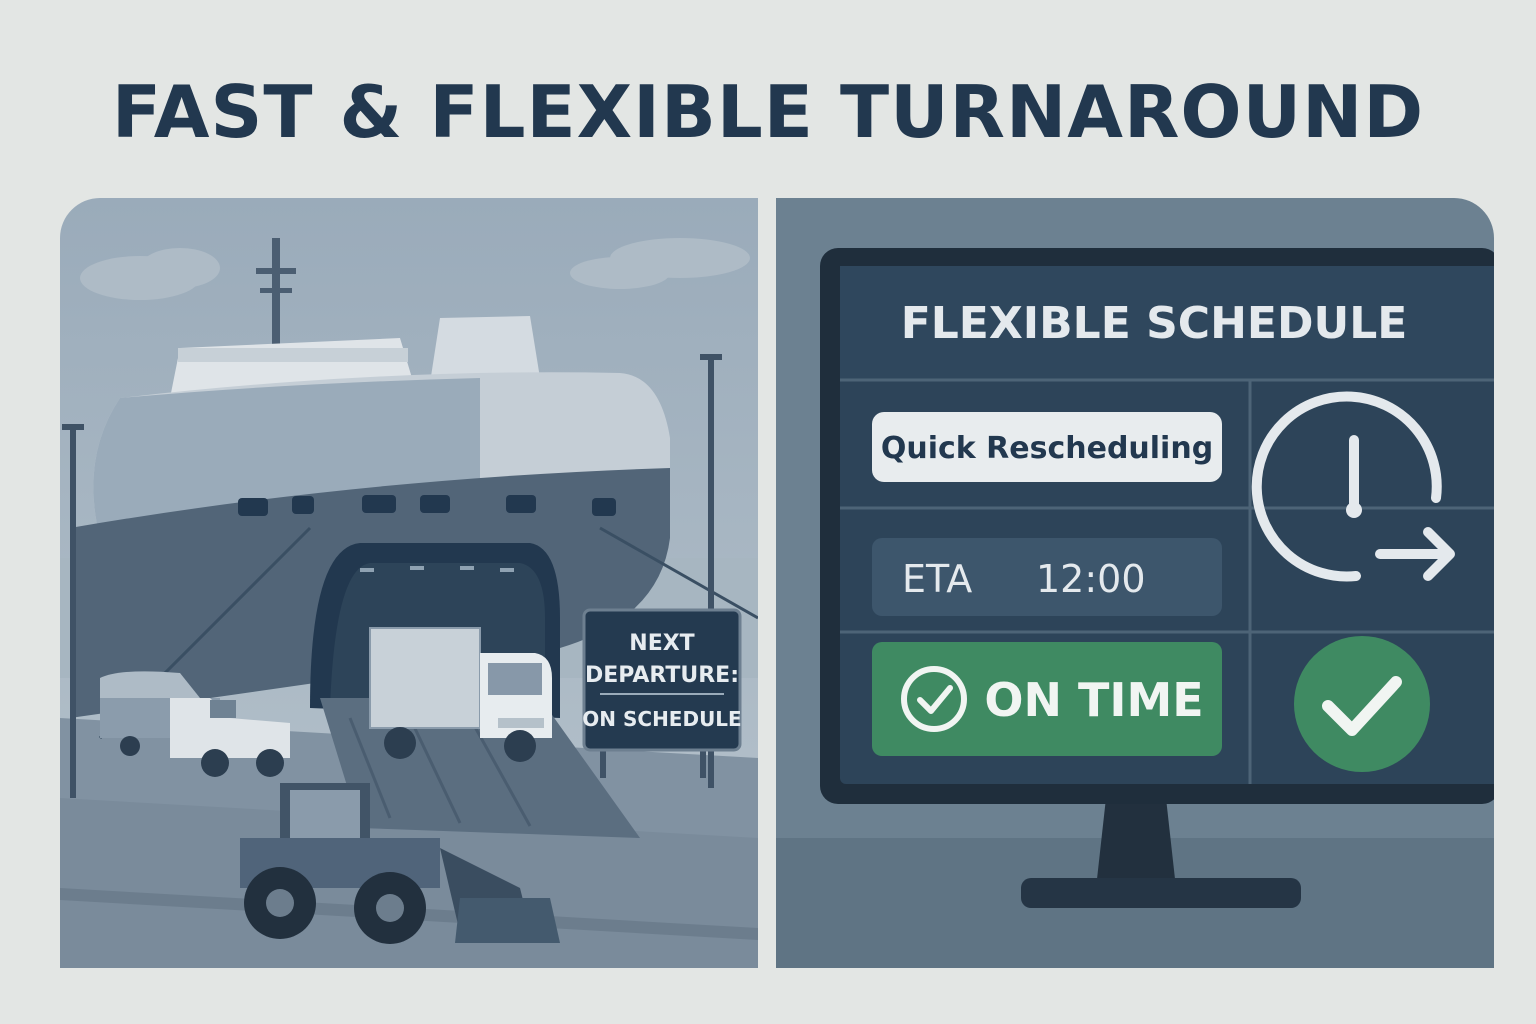  What do you see at coordinates (937, 579) in the screenshot?
I see `eta-label: ETA` at bounding box center [937, 579].